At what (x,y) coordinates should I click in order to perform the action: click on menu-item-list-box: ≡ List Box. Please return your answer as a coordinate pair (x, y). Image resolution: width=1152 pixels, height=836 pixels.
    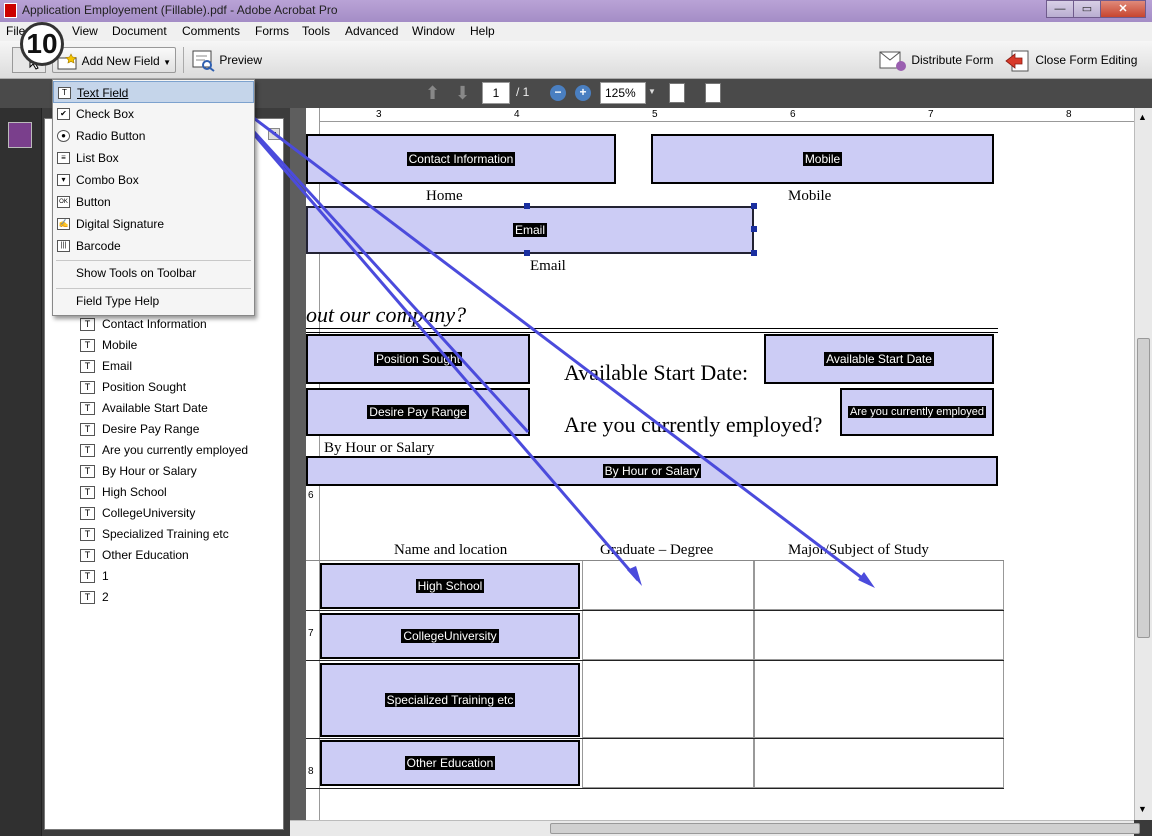
    Looking at the image, I should click on (153, 158).